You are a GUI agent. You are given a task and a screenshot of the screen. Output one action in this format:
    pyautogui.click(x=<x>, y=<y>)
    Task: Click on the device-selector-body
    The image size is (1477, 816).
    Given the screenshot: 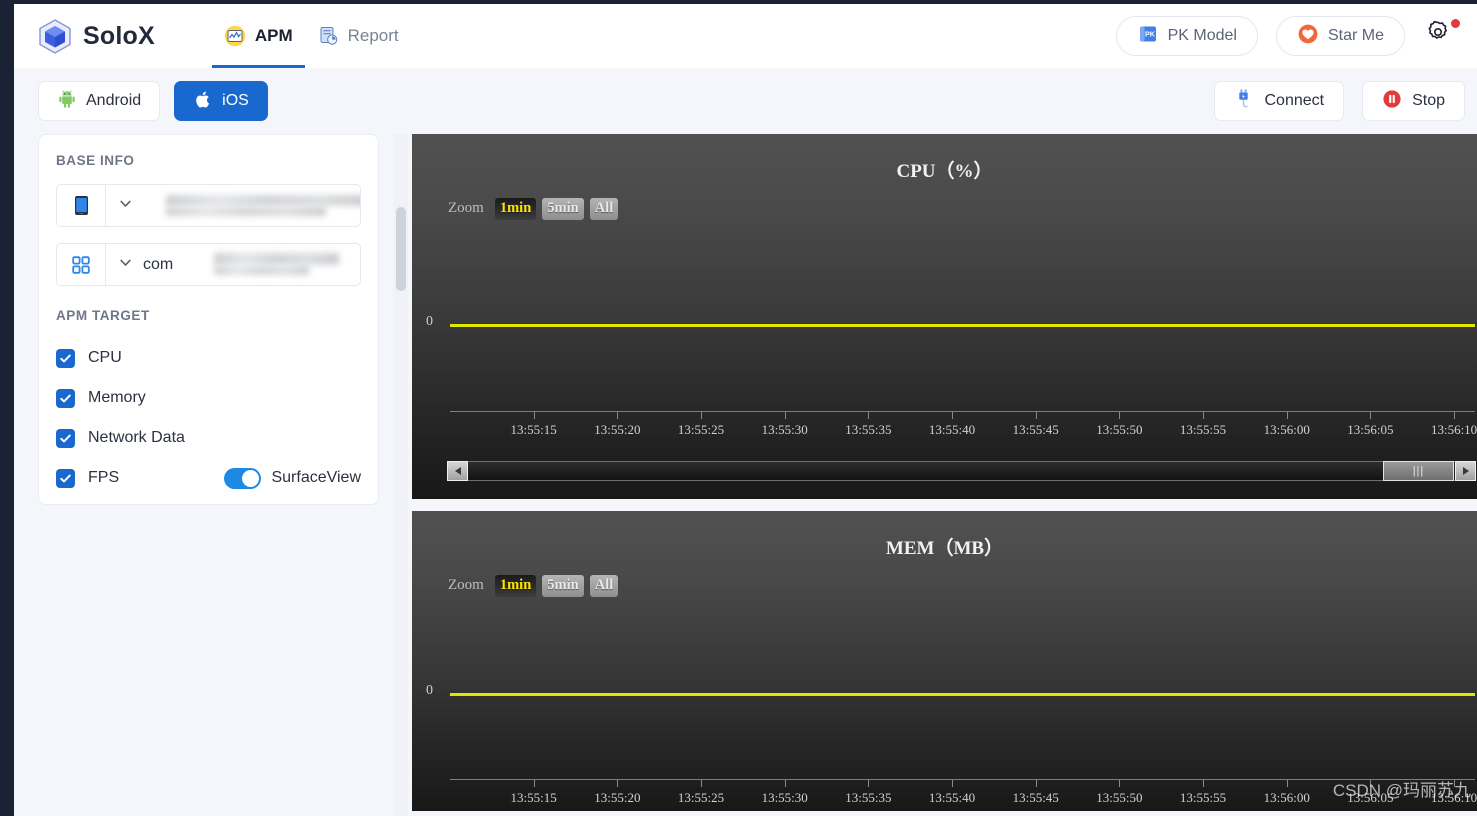 What is the action you would take?
    pyautogui.click(x=233, y=205)
    